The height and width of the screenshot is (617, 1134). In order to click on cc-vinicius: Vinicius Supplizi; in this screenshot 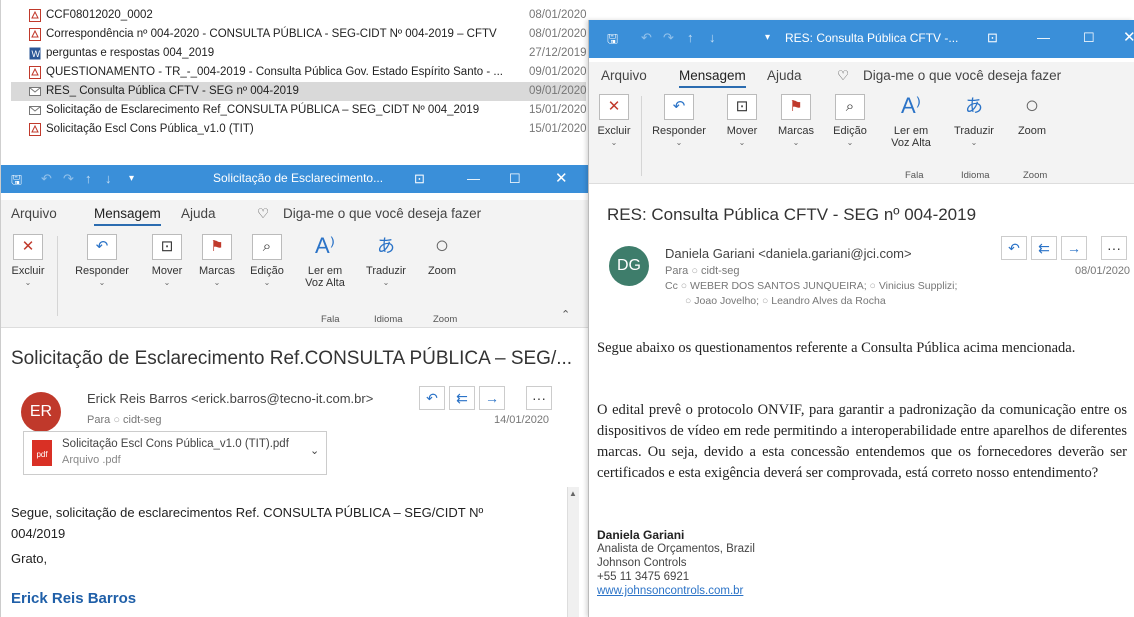, I will do `click(918, 286)`.